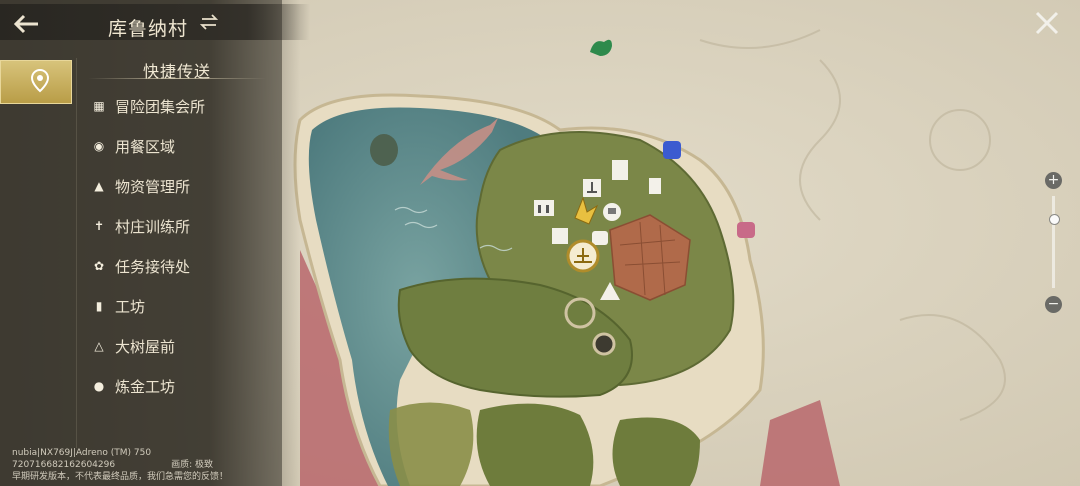 This screenshot has height=486, width=1080. What do you see at coordinates (1053, 180) in the screenshot?
I see `zoom-in-button: +` at bounding box center [1053, 180].